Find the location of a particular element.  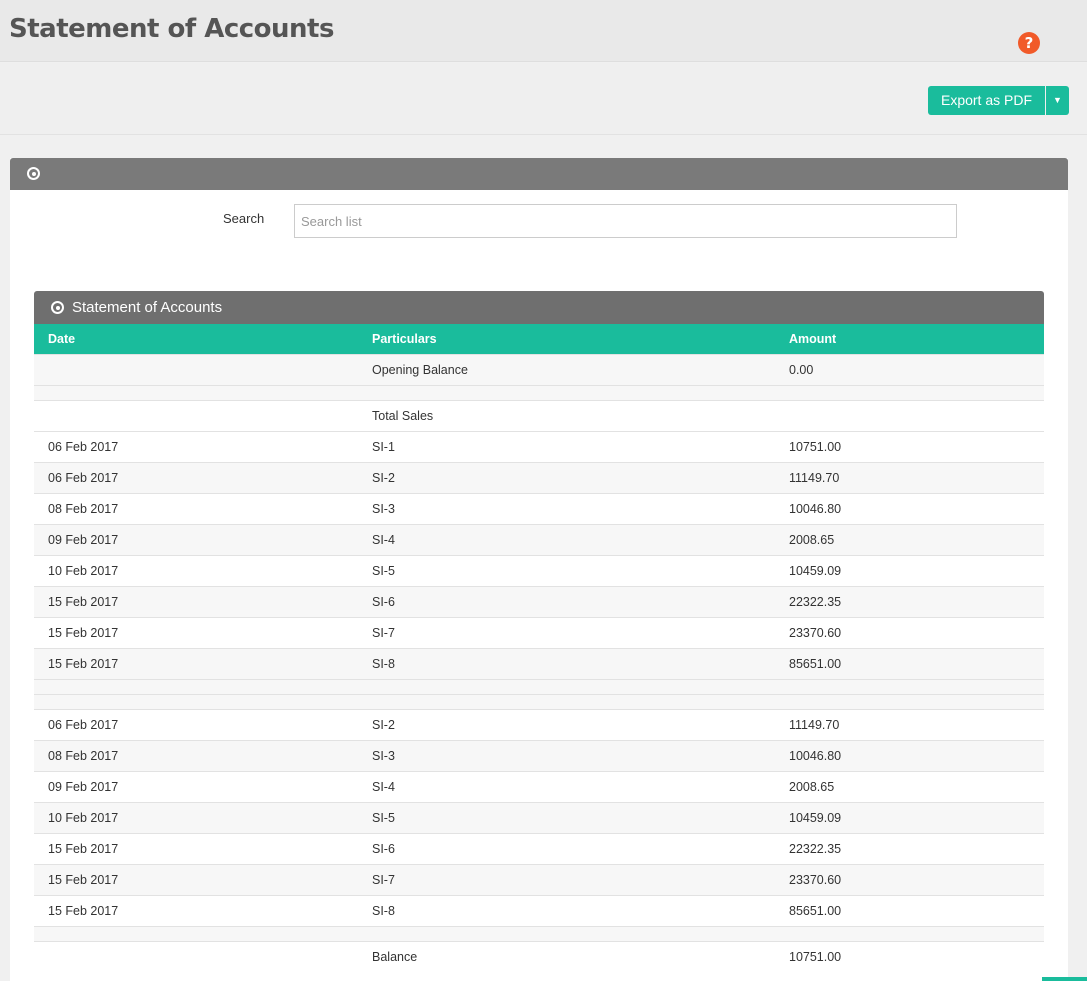

cell-particulars: SI-3 is located at coordinates (566, 755).